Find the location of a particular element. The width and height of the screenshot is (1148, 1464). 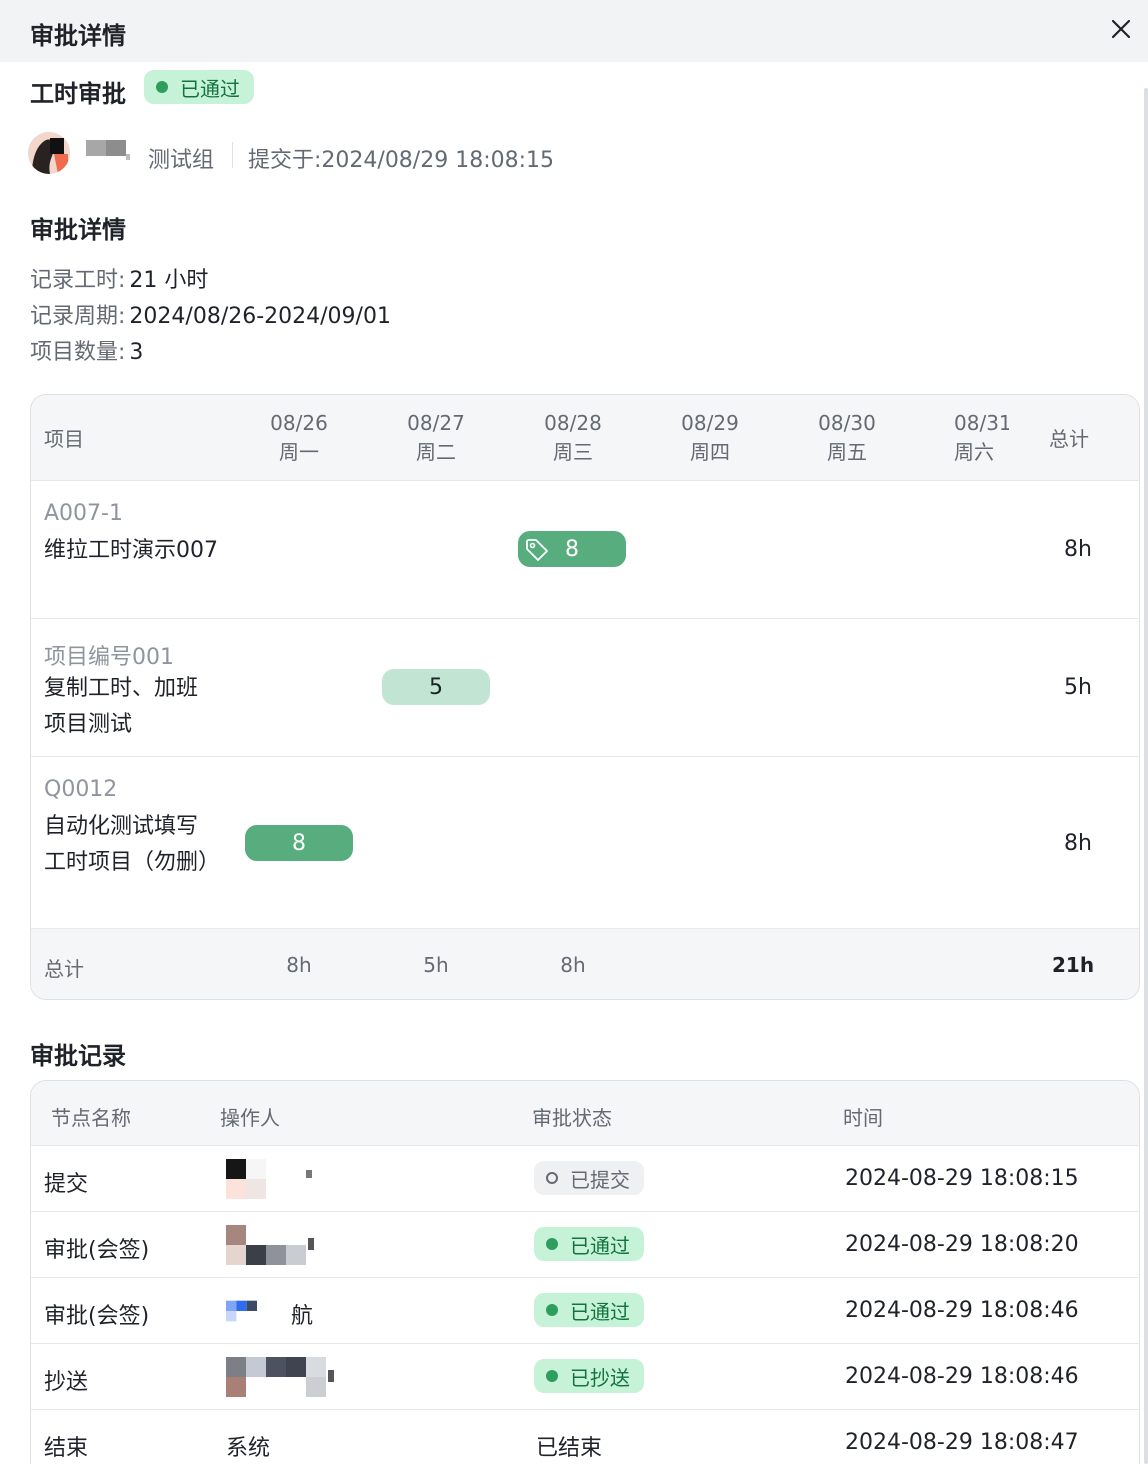

day-date: 08/29 is located at coordinates (710, 423).